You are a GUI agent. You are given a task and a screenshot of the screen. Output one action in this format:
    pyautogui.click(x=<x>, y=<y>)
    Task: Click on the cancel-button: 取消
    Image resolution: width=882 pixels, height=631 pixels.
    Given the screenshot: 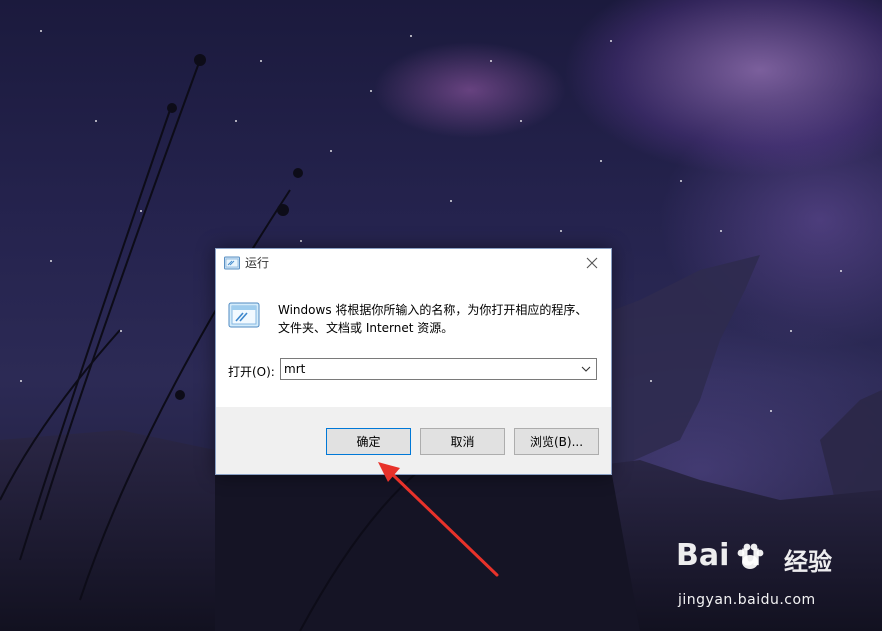 What is the action you would take?
    pyautogui.click(x=462, y=441)
    